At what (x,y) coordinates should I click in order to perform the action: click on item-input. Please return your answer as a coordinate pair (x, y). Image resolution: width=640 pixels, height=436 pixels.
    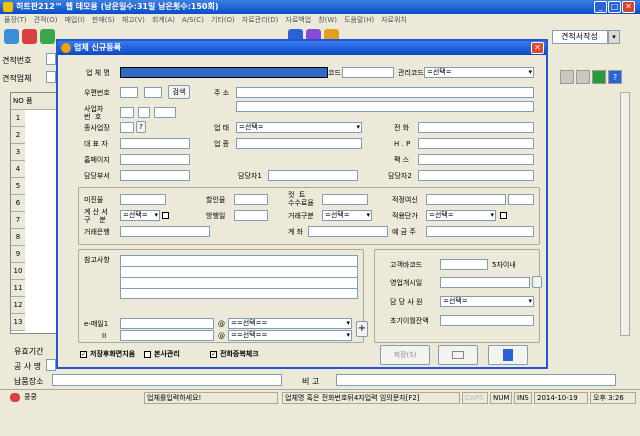
    Looking at the image, I should click on (299, 143).